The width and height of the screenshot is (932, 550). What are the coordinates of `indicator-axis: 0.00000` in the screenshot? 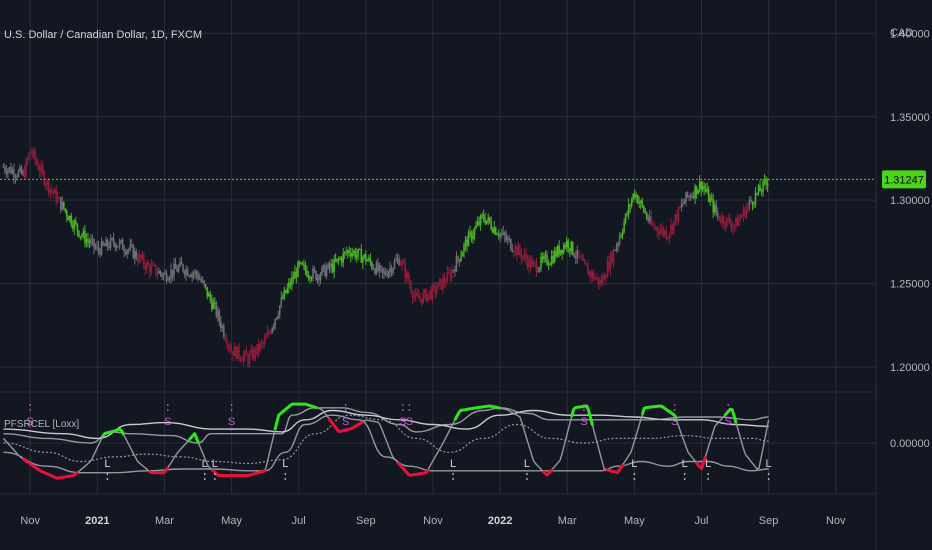 It's located at (910, 444).